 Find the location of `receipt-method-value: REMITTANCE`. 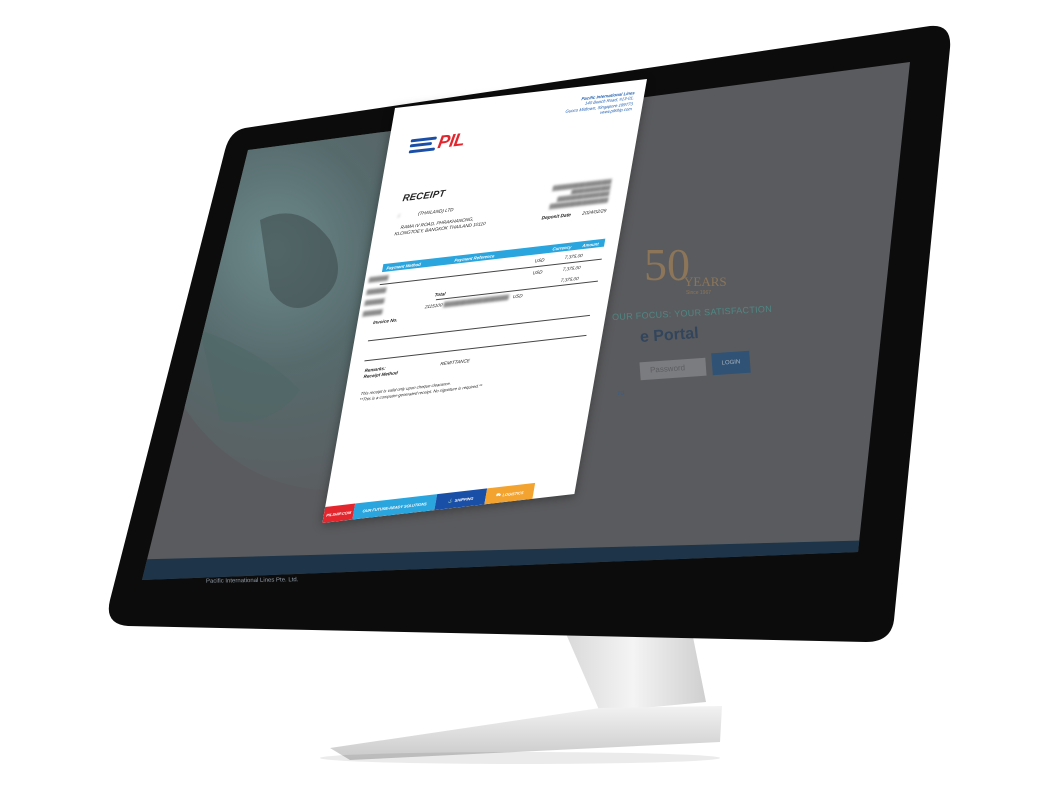

receipt-method-value: REMITTANCE is located at coordinates (455, 362).